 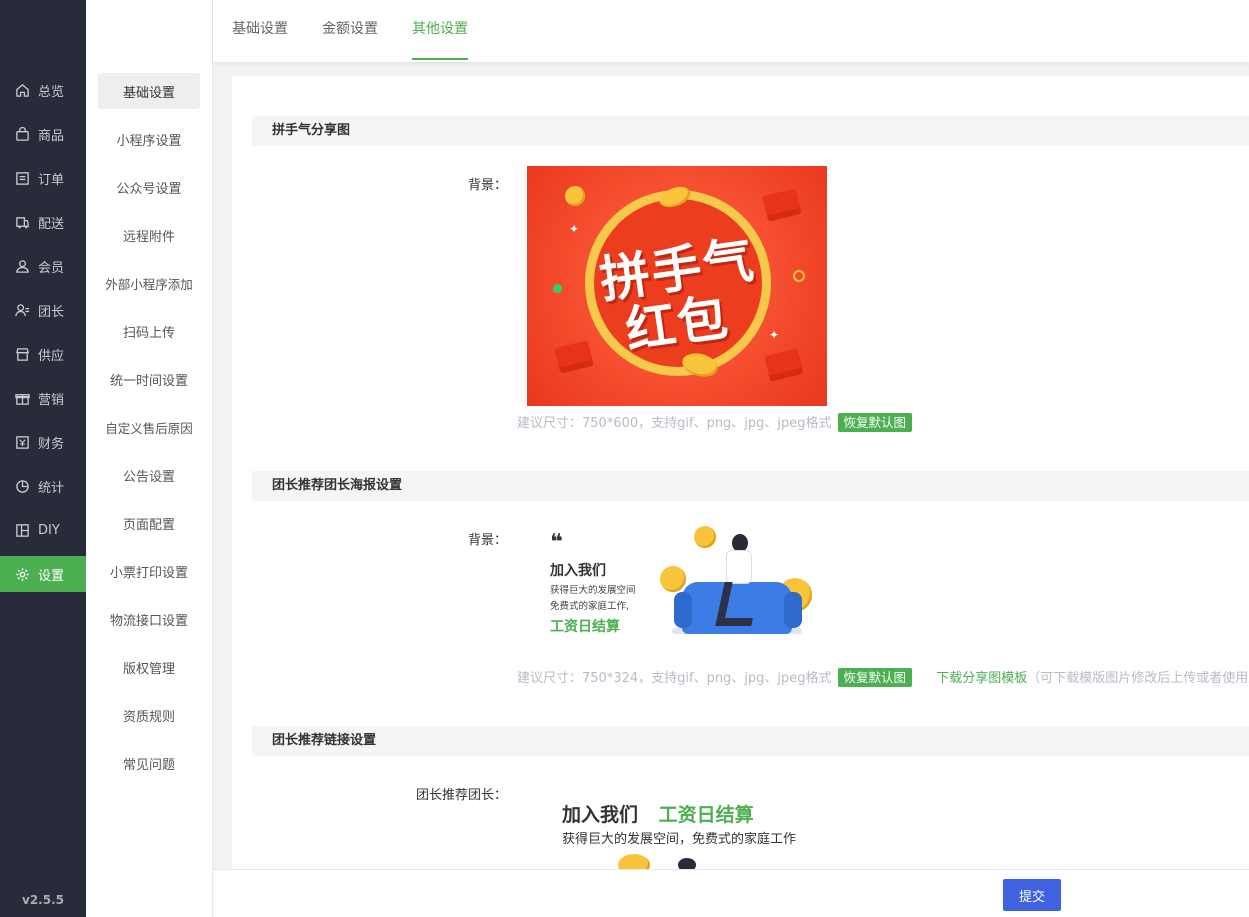 What do you see at coordinates (51, 488) in the screenshot?
I see `nav-item-label: 统计` at bounding box center [51, 488].